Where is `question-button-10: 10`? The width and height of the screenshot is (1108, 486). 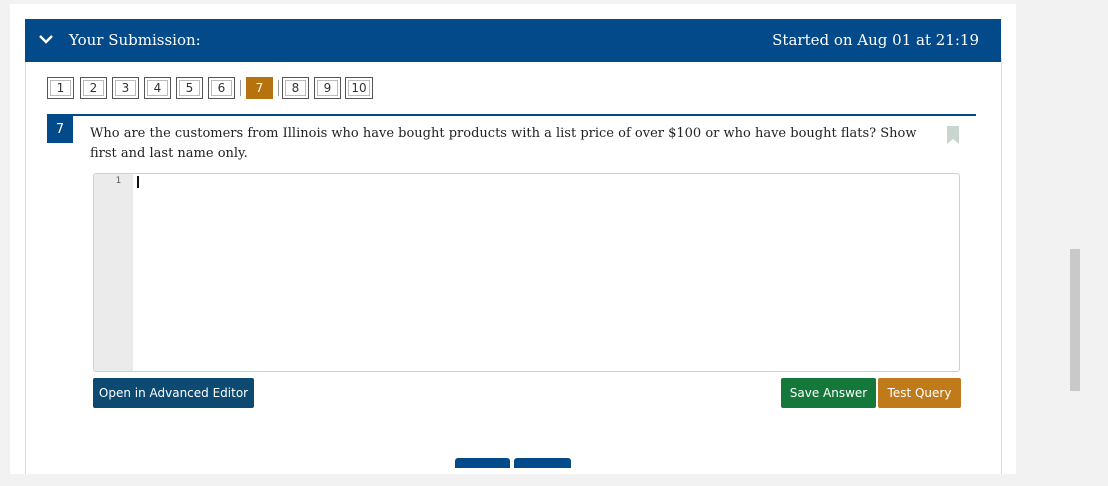
question-button-10: 10 is located at coordinates (359, 88).